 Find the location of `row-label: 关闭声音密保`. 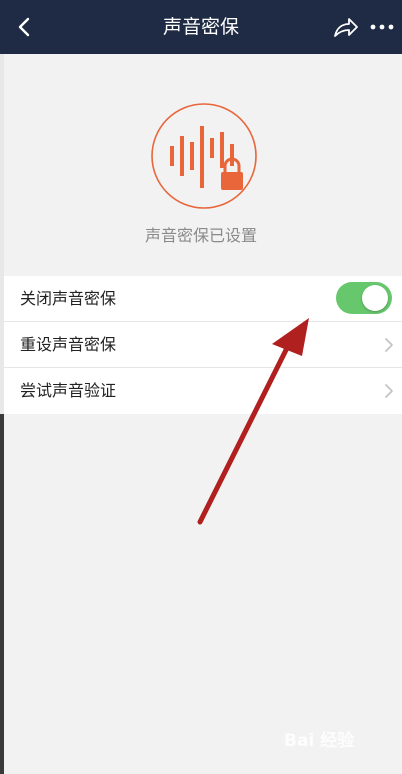

row-label: 关闭声音密保 is located at coordinates (68, 298).